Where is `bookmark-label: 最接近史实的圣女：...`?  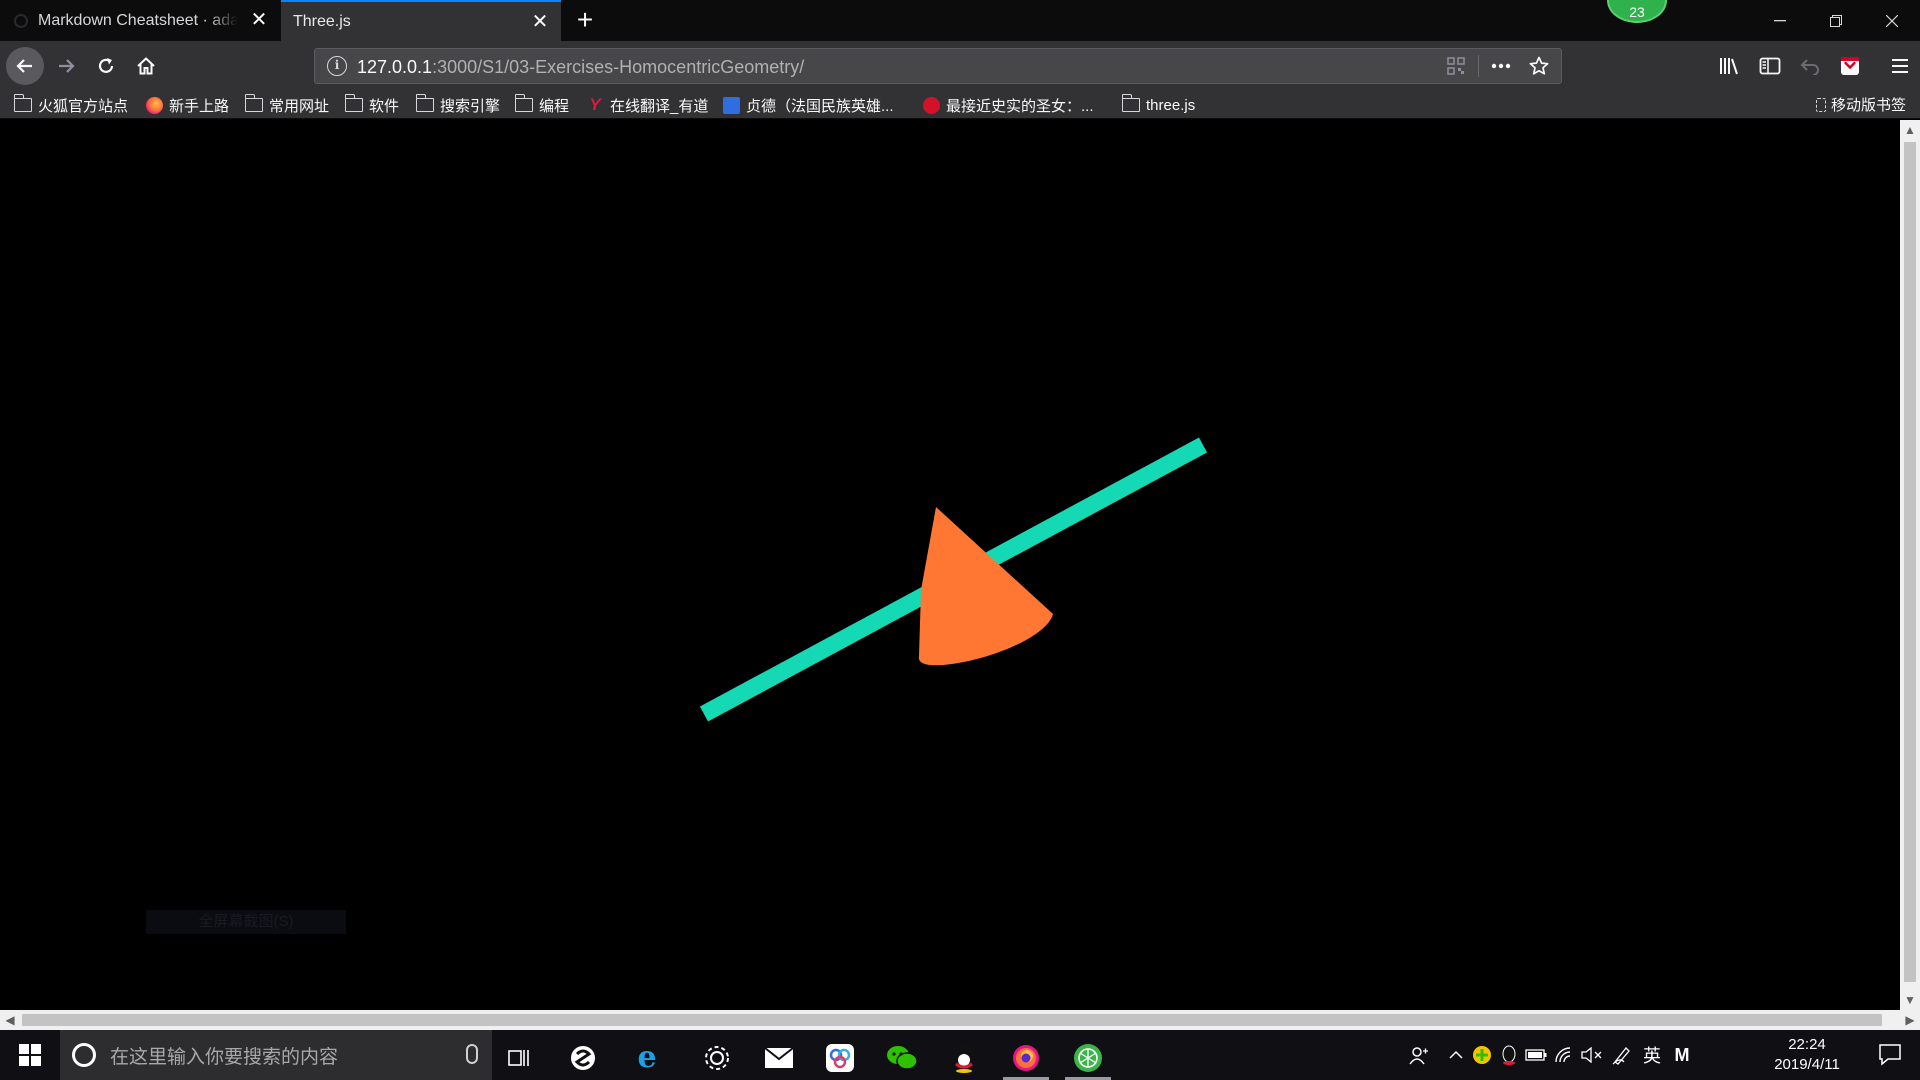 bookmark-label: 最接近史实的圣女：... is located at coordinates (1020, 106).